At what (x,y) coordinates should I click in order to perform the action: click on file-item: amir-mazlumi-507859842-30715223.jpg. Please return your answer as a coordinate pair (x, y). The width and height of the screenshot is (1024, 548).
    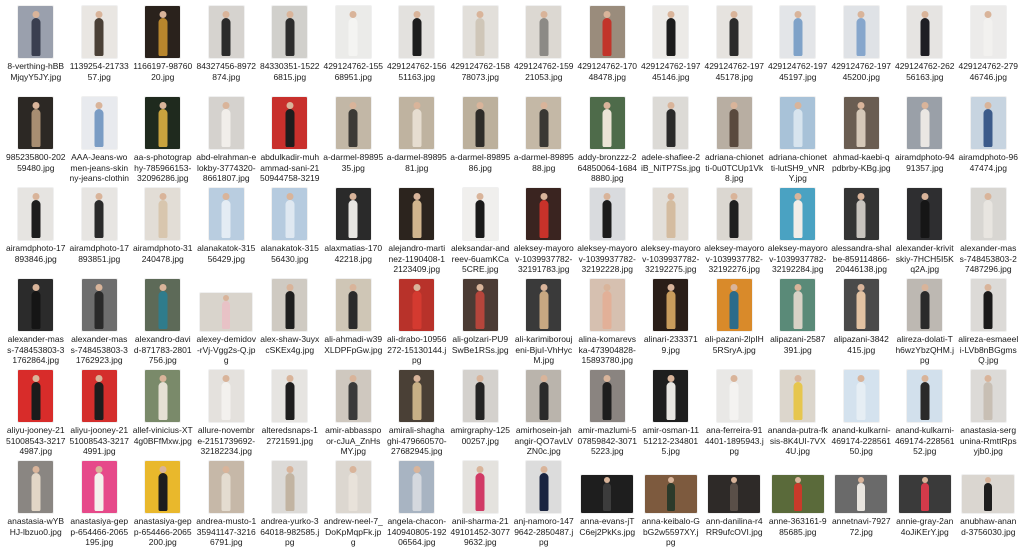
    Looking at the image, I should click on (608, 411).